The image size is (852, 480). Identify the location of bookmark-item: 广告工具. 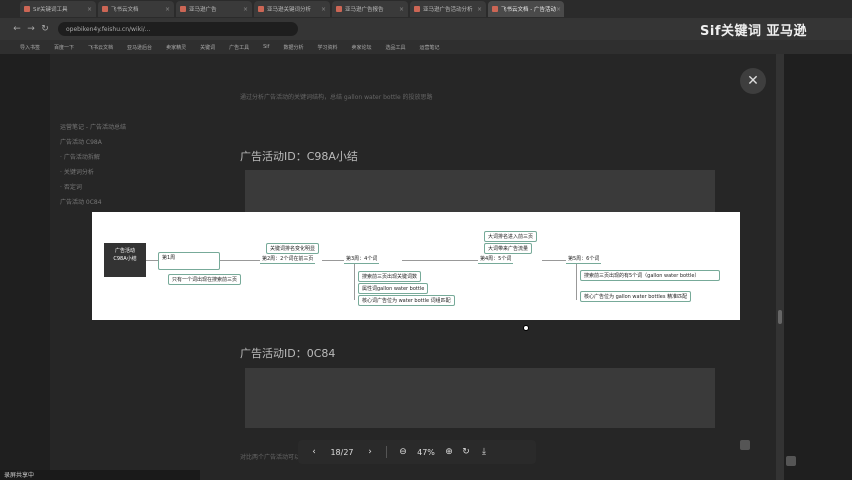
(239, 47).